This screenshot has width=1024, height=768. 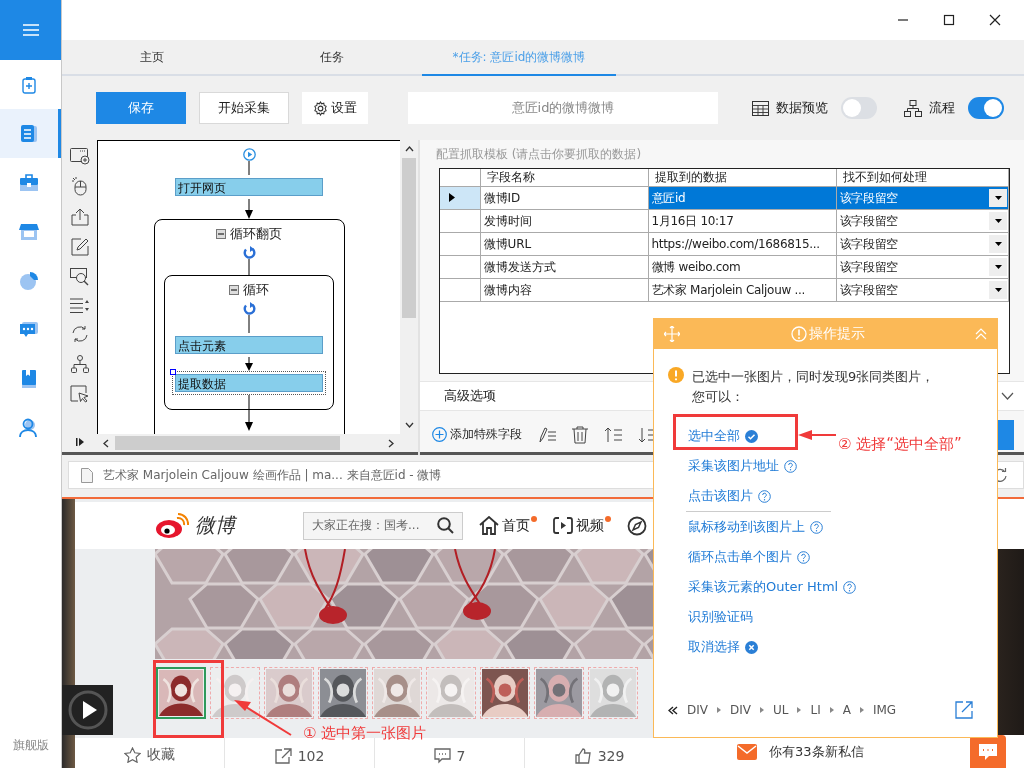 What do you see at coordinates (547, 434) in the screenshot?
I see `edit-list-icon` at bounding box center [547, 434].